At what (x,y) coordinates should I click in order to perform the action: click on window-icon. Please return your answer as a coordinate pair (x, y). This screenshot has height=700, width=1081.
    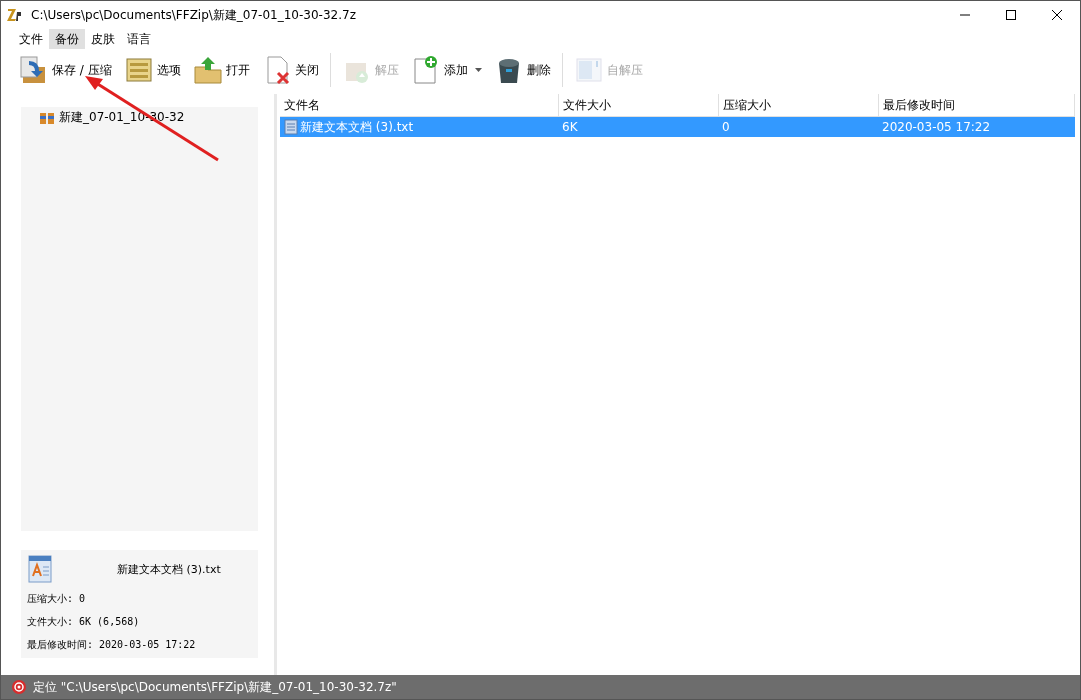
    Looking at the image, I should click on (588, 70).